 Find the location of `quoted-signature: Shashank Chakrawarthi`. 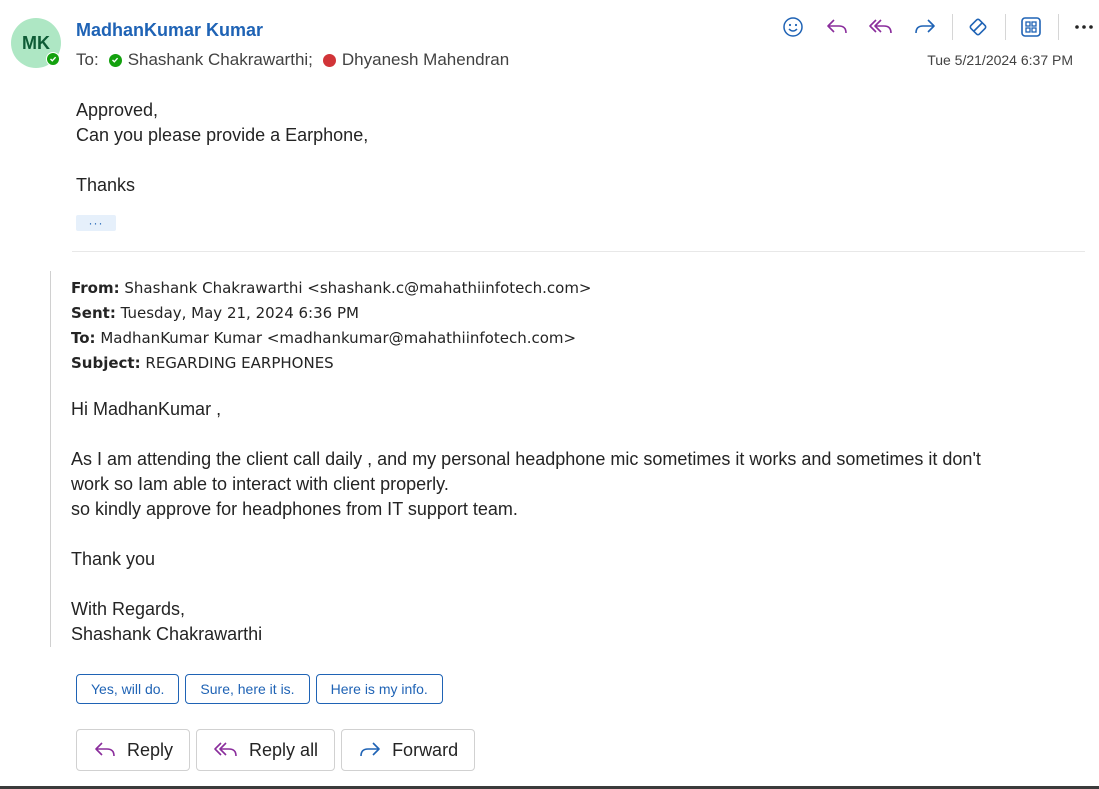

quoted-signature: Shashank Chakrawarthi is located at coordinates (167, 634).